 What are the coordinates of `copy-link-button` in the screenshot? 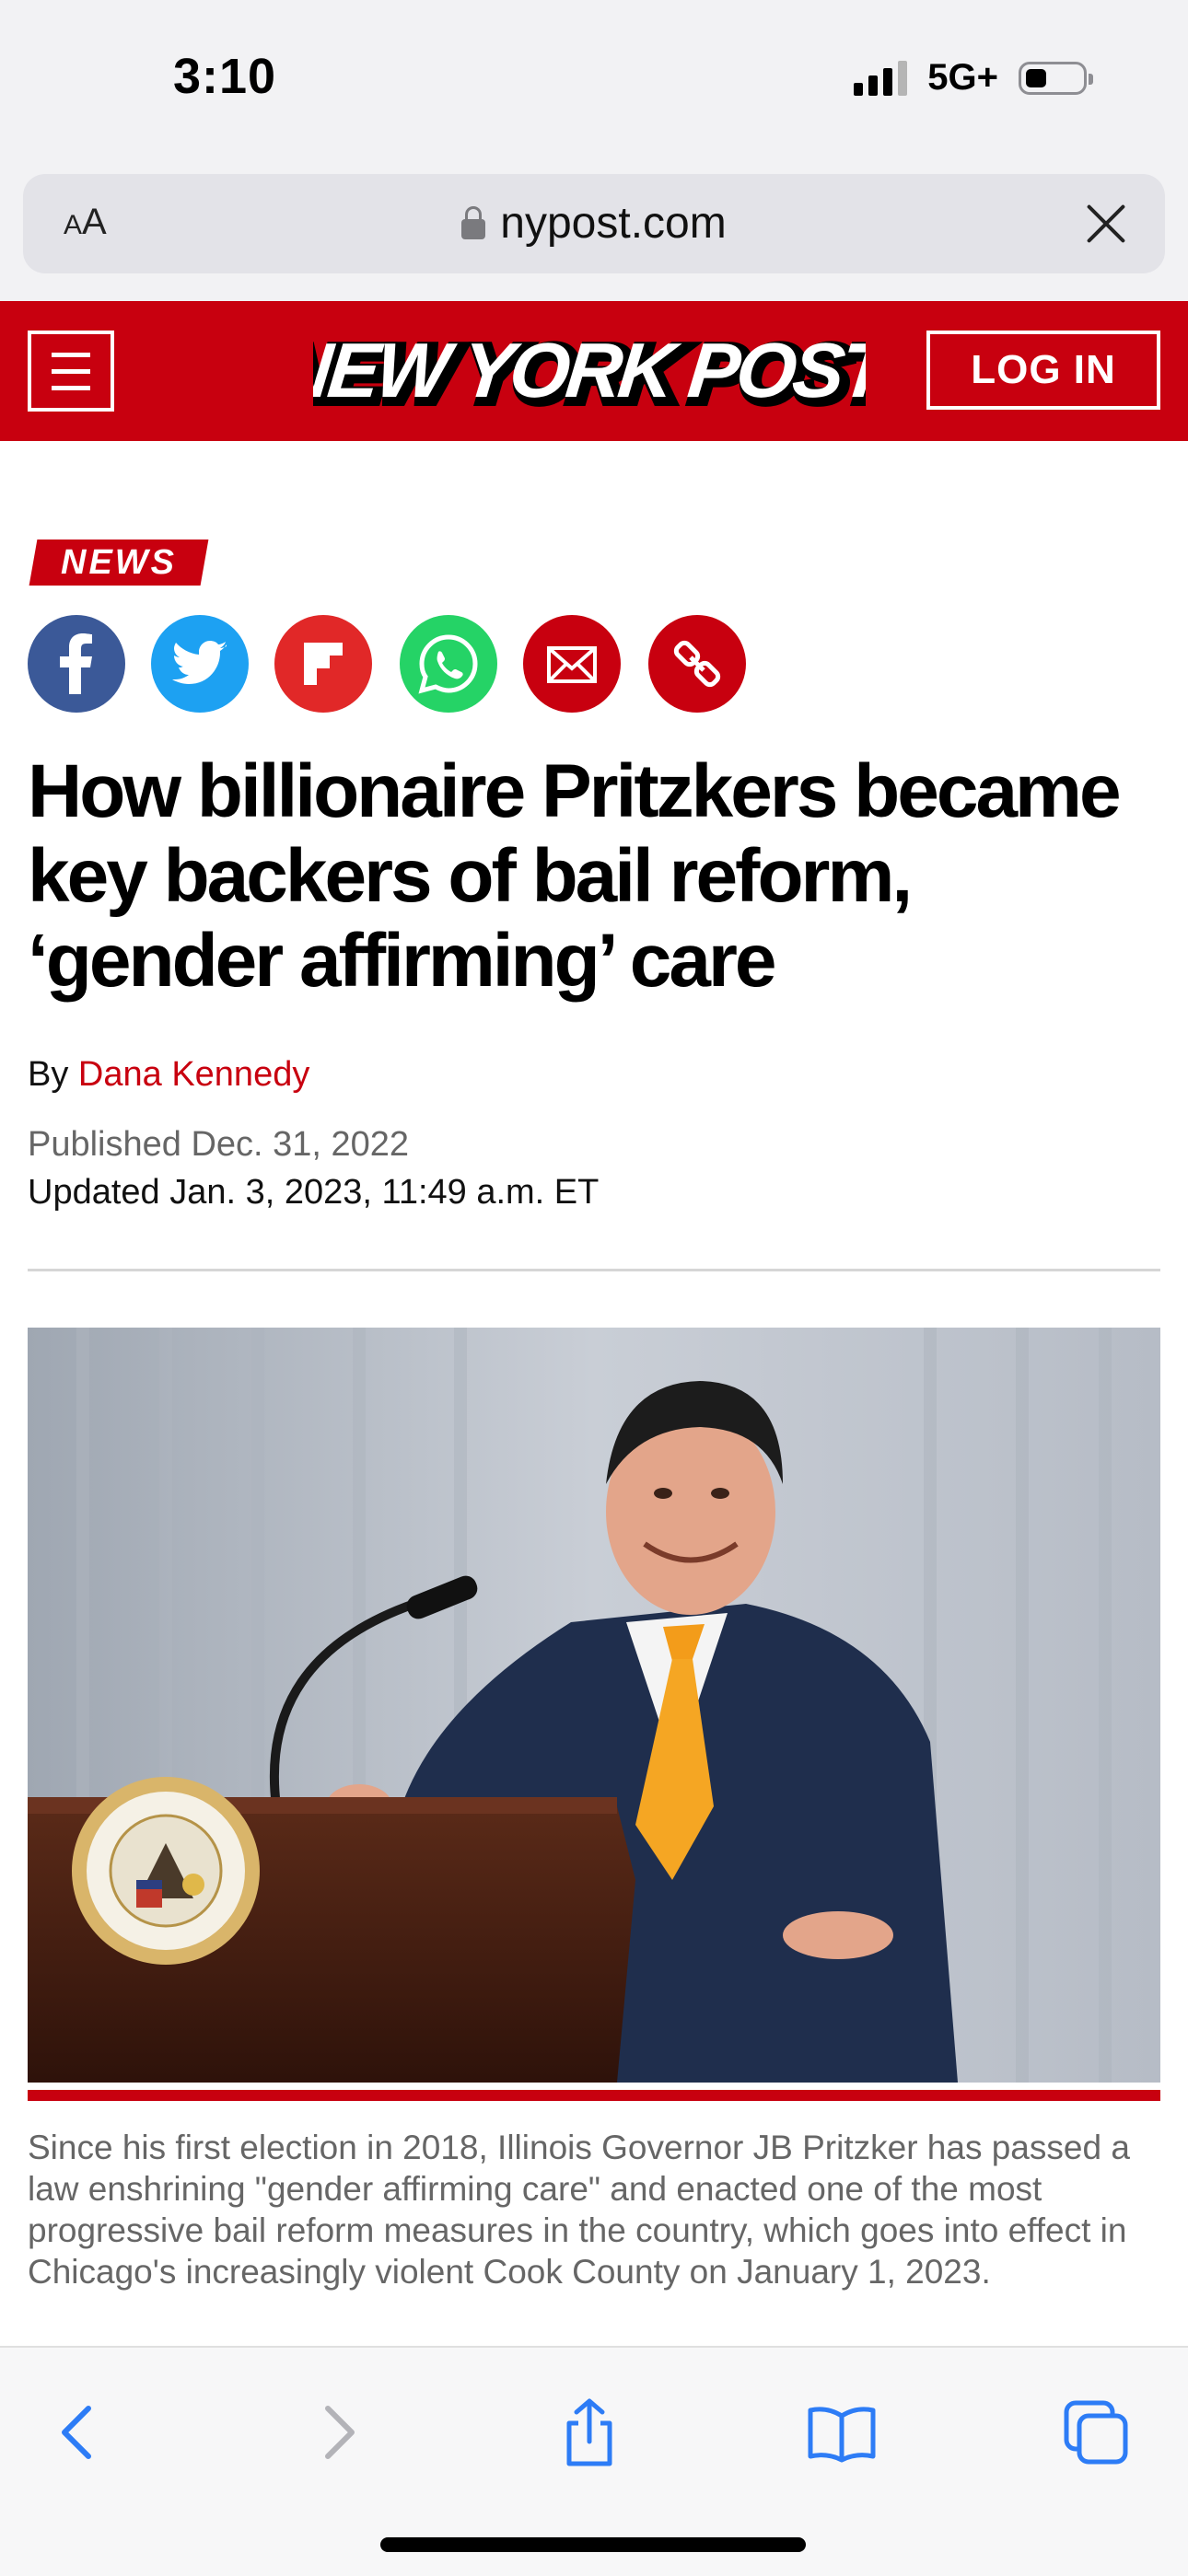 It's located at (697, 664).